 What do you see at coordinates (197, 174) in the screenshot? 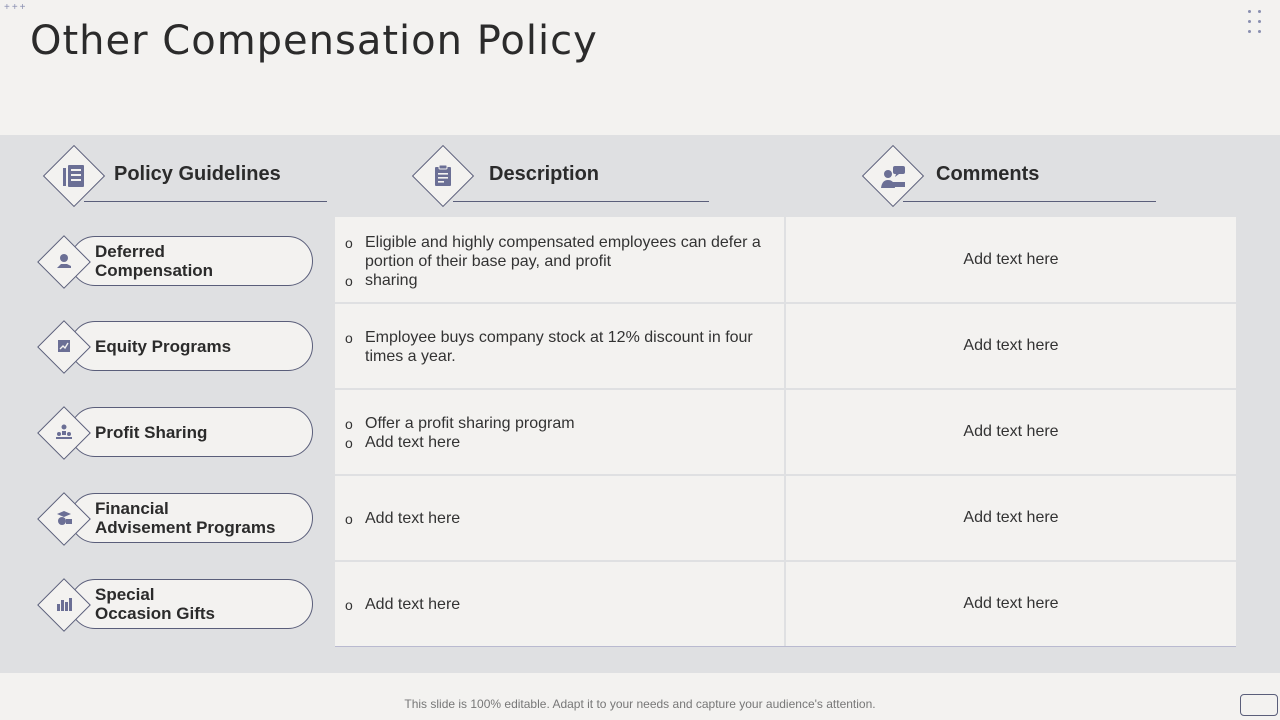
I see `header-label: Policy Guidelines` at bounding box center [197, 174].